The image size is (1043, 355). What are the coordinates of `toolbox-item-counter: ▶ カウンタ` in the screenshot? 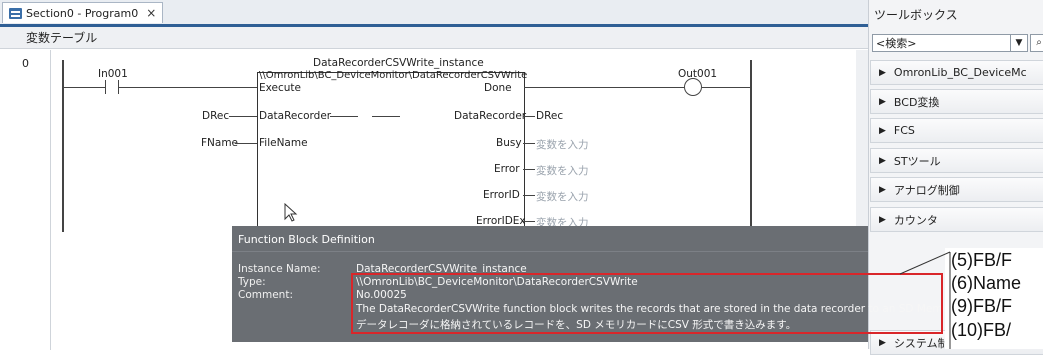 It's located at (956, 219).